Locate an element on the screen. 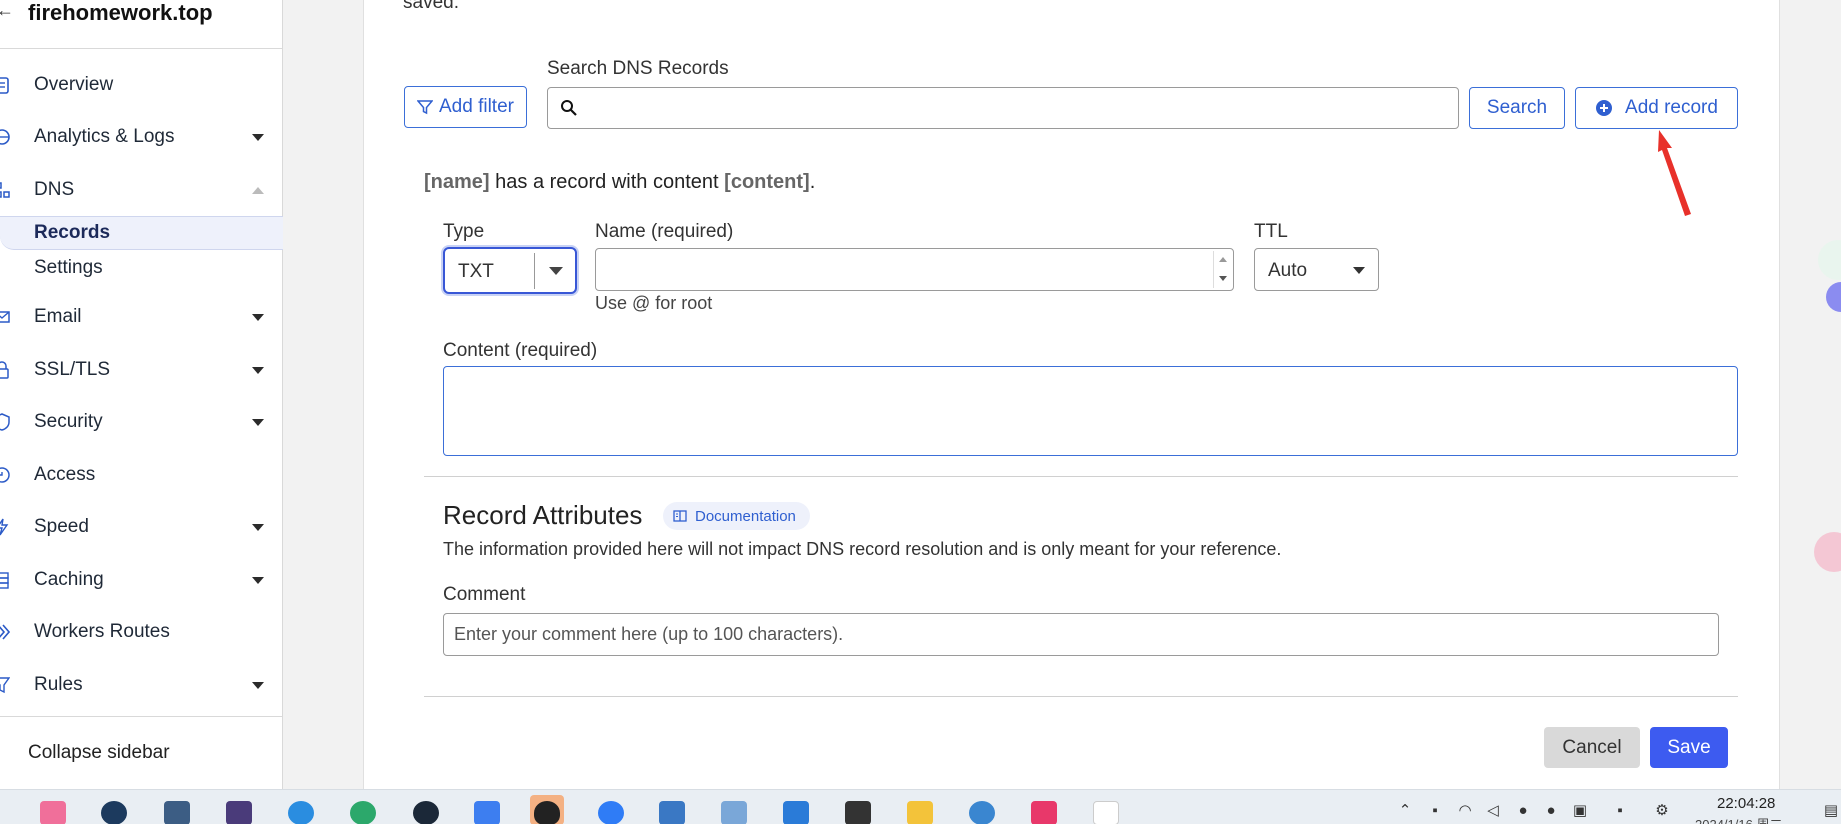 The image size is (1841, 824). chevron-up-icon is located at coordinates (258, 190).